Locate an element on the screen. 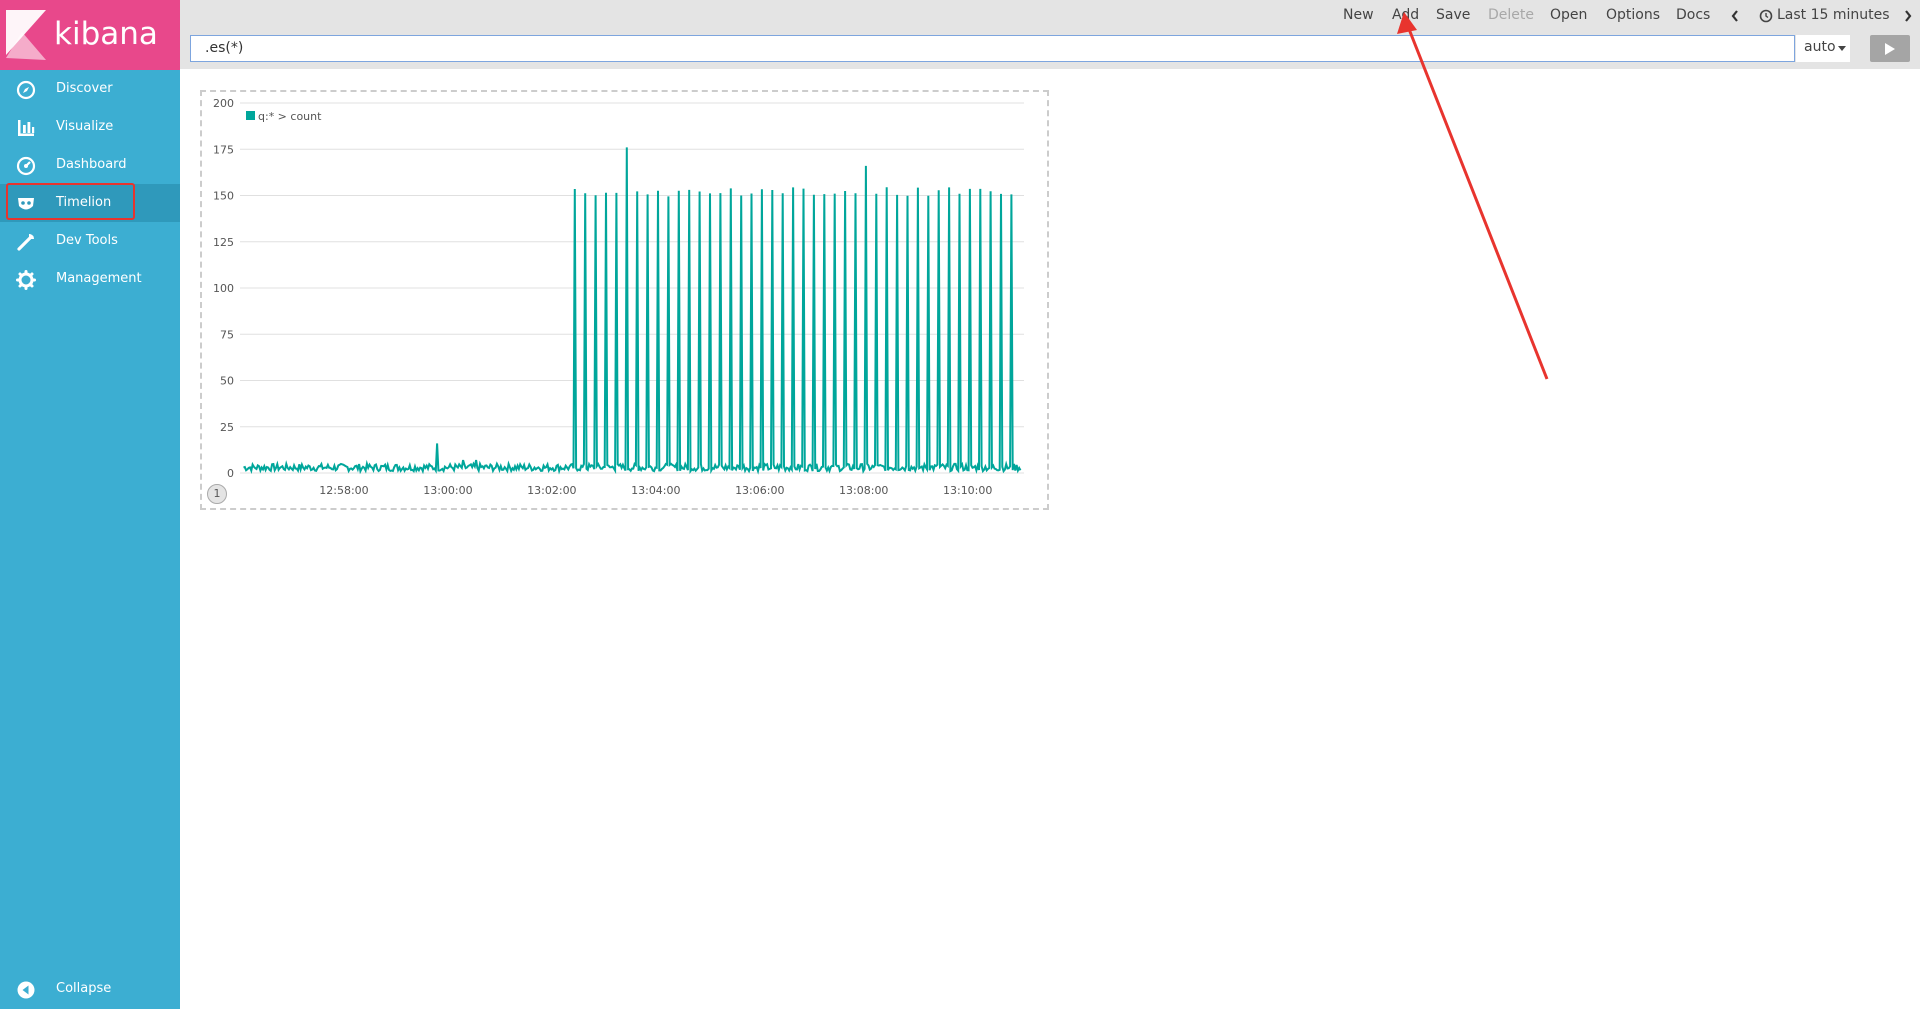 Image resolution: width=1920 pixels, height=1009 pixels. gear-icon is located at coordinates (26, 280).